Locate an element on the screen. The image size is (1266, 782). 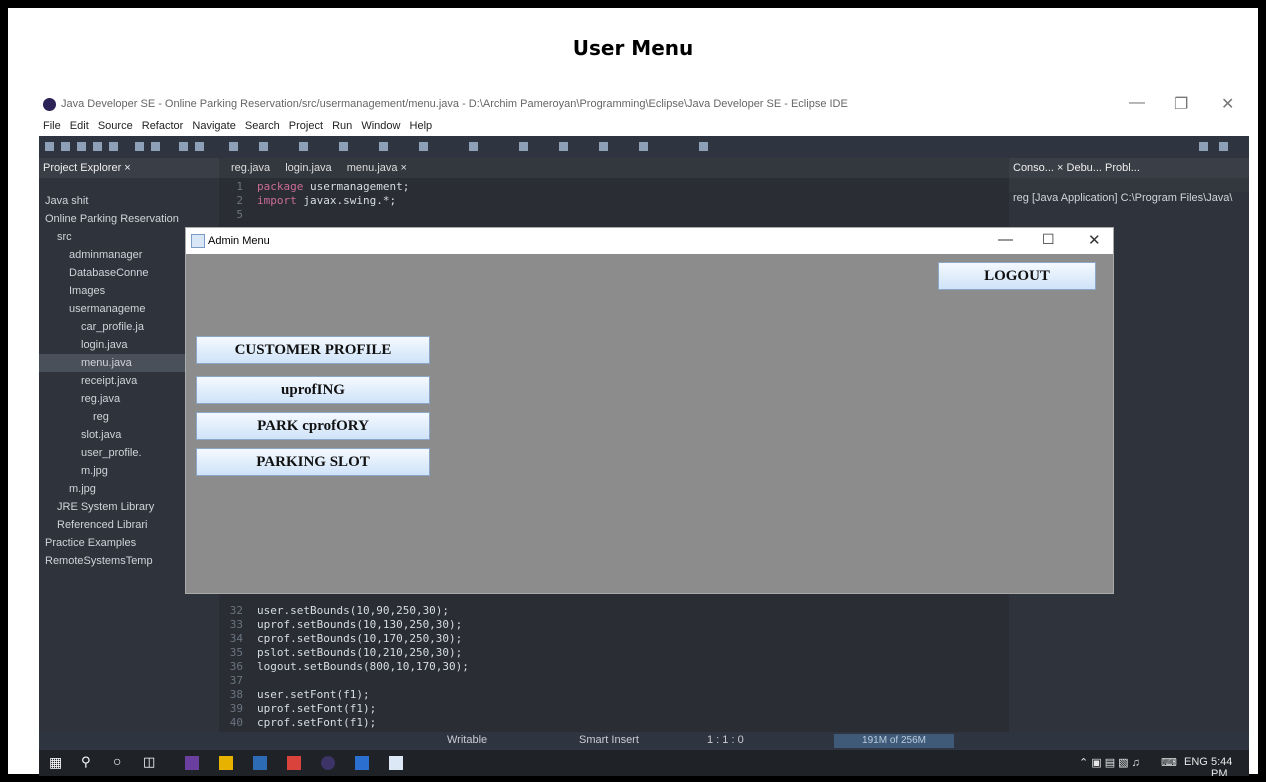
menu-help: Help is located at coordinates (421, 126).